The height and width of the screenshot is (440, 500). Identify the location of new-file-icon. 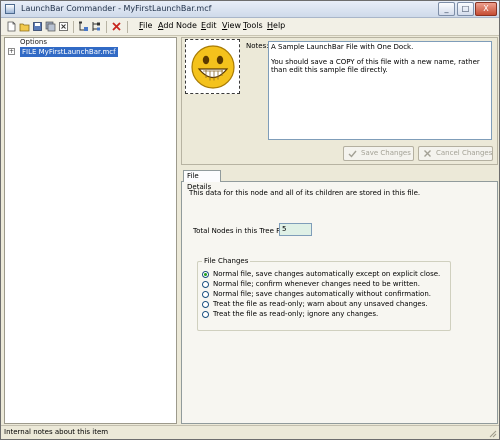
(11, 26).